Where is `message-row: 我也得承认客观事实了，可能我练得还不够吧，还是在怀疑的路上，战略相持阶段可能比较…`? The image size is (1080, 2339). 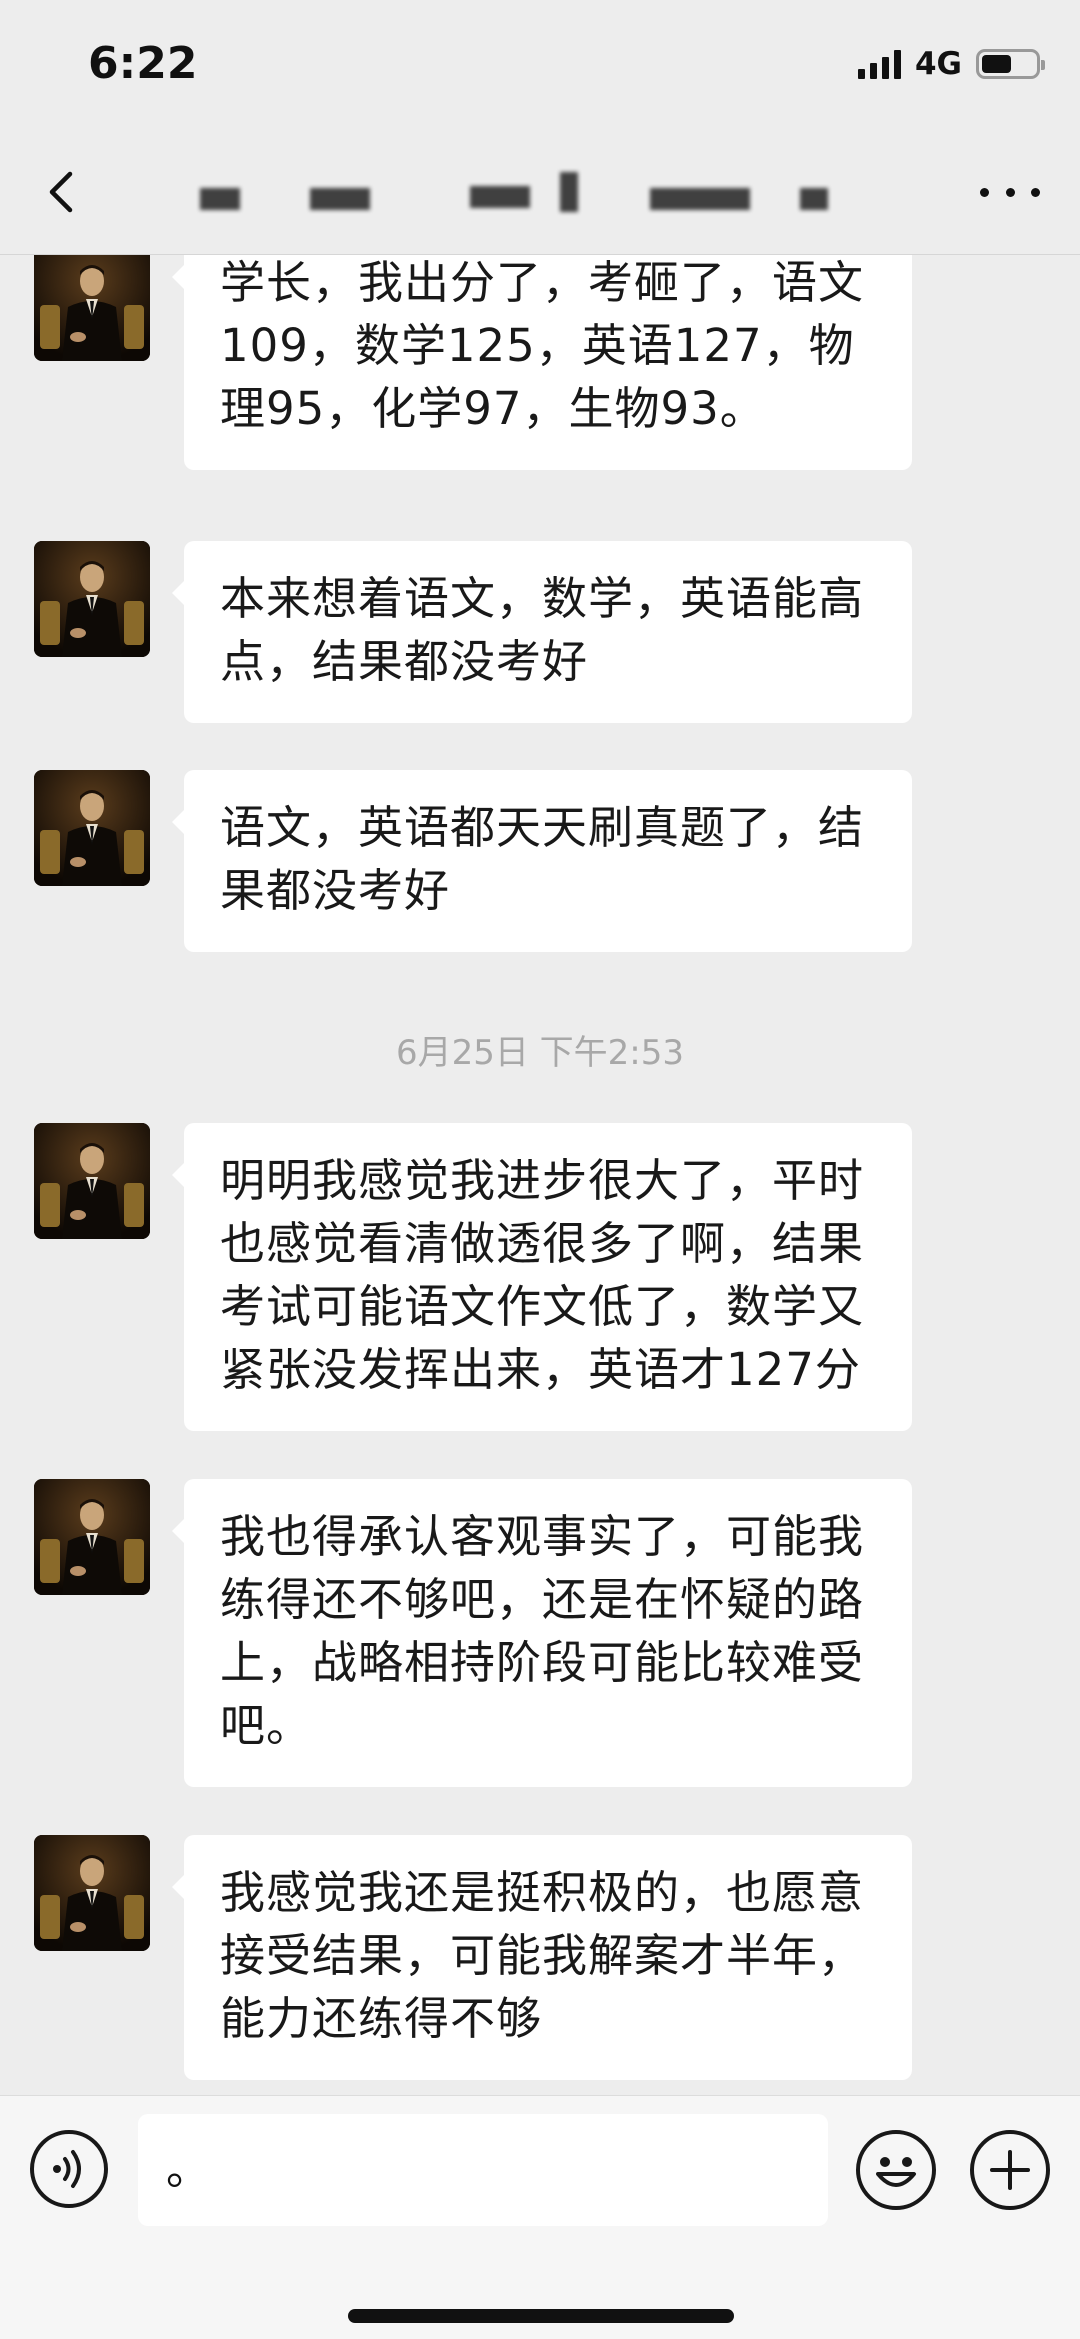
message-row: 我也得承认客观事实了，可能我练得还不够吧，还是在怀疑的路上，战略相持阶段可能比较… is located at coordinates (540, 1633).